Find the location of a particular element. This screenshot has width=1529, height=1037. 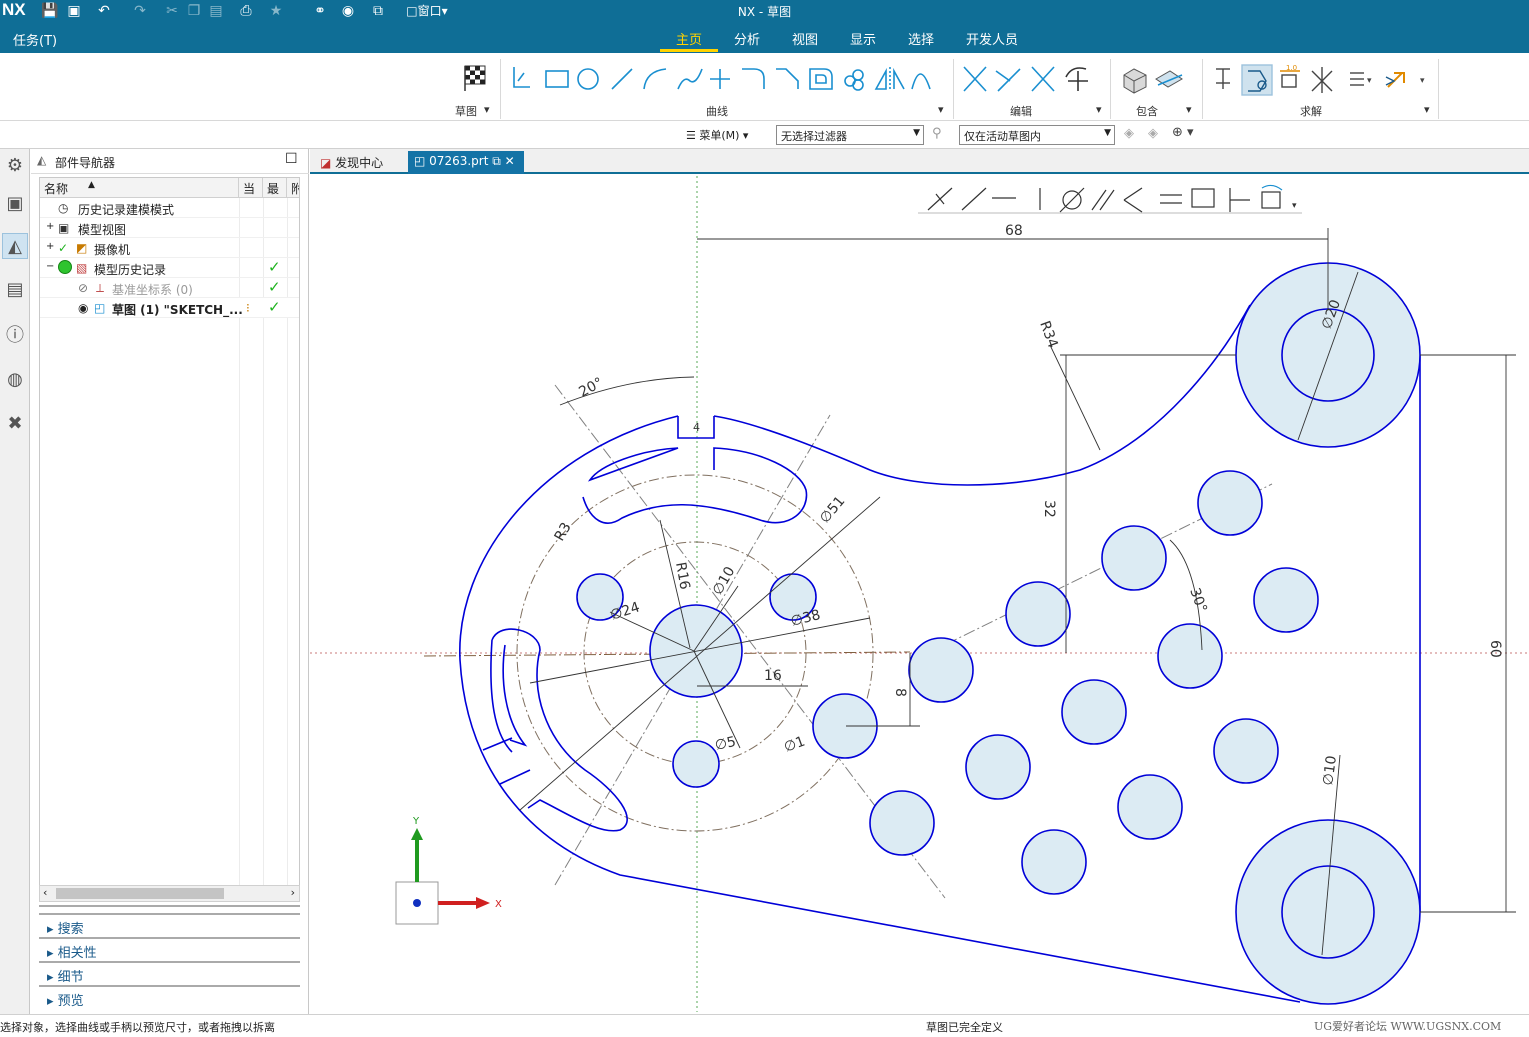

dim-68: 68 is located at coordinates (1014, 231).